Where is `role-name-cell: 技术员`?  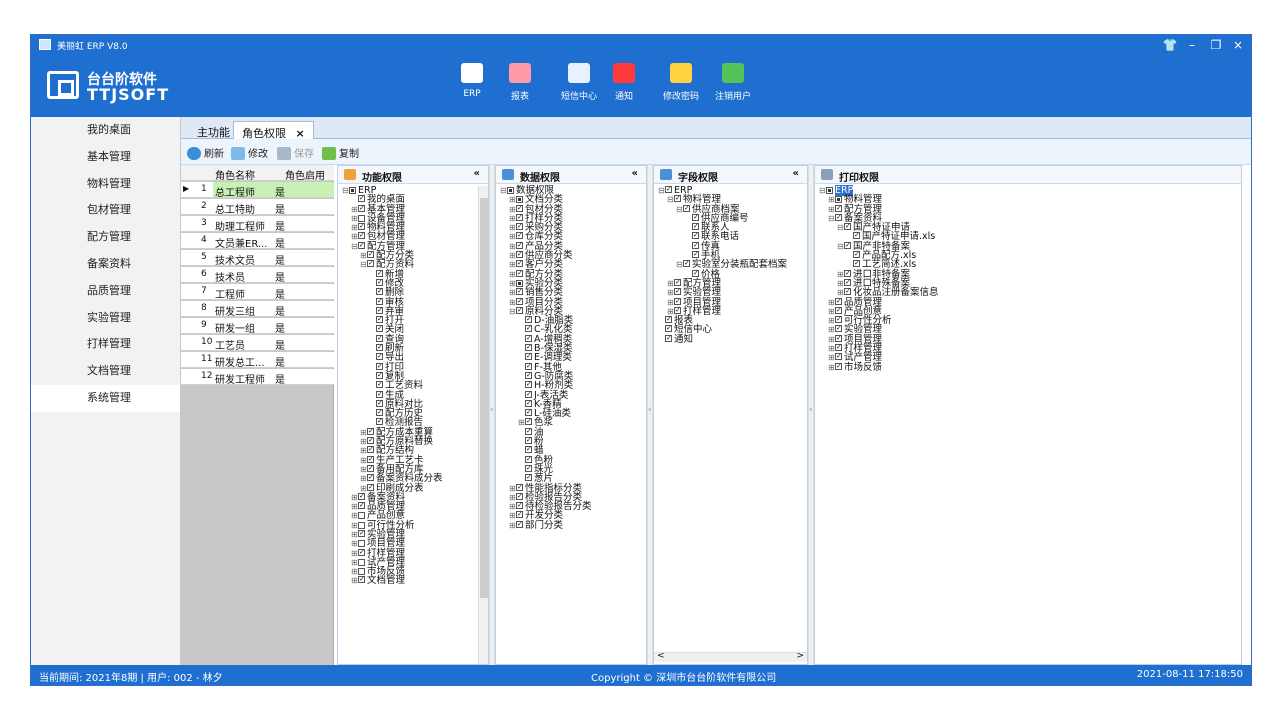 role-name-cell: 技术员 is located at coordinates (230, 276).